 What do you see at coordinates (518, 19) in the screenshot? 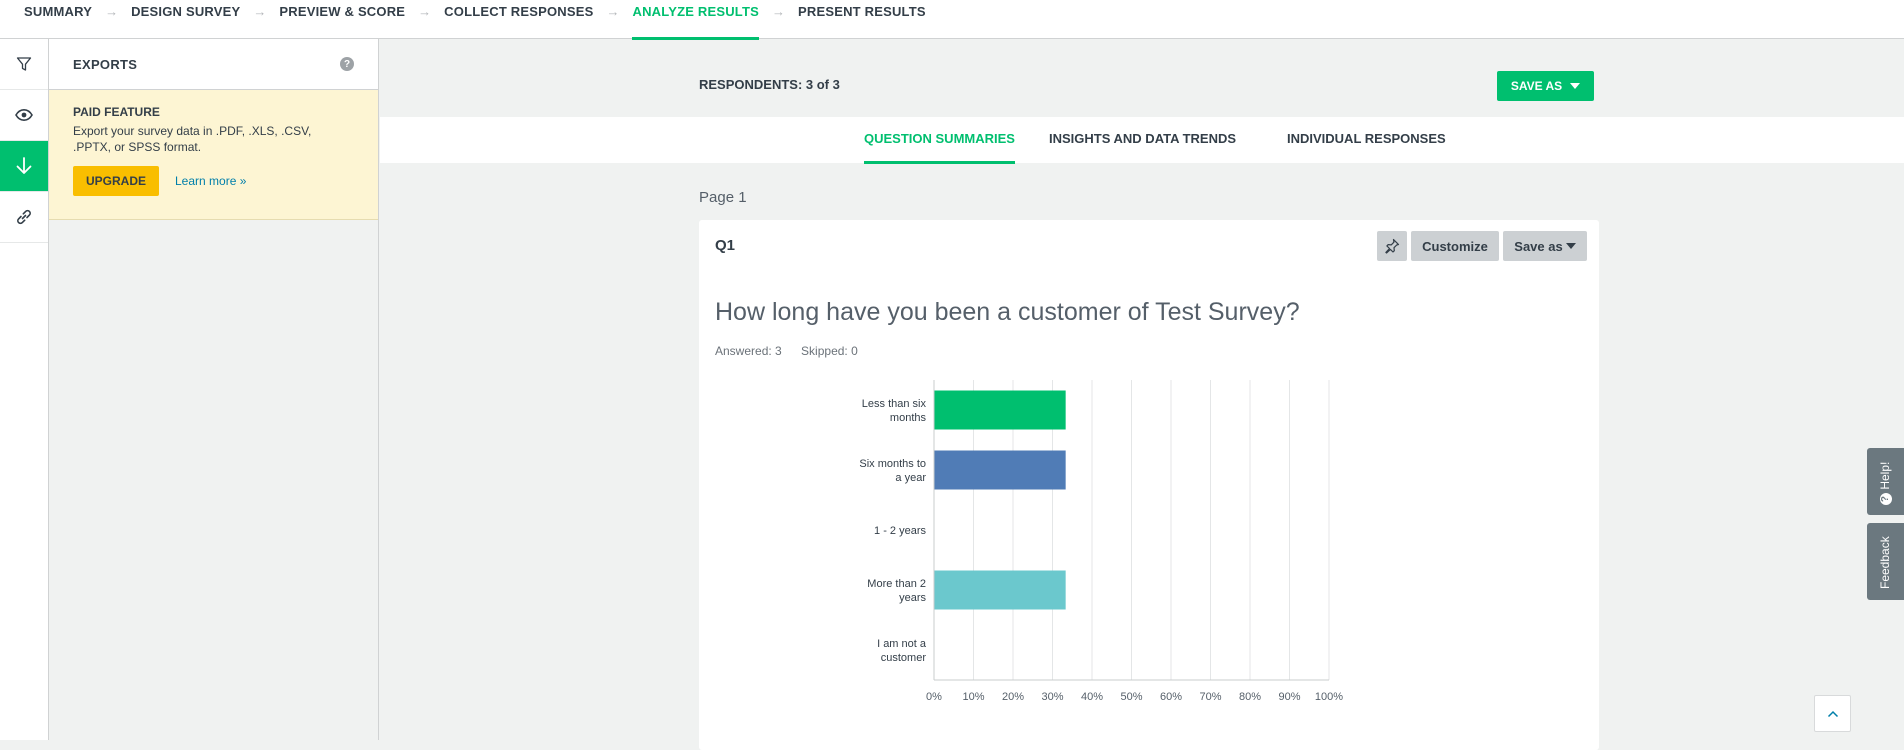
I see `step-collect-responses: COLLECT RESPONSES` at bounding box center [518, 19].